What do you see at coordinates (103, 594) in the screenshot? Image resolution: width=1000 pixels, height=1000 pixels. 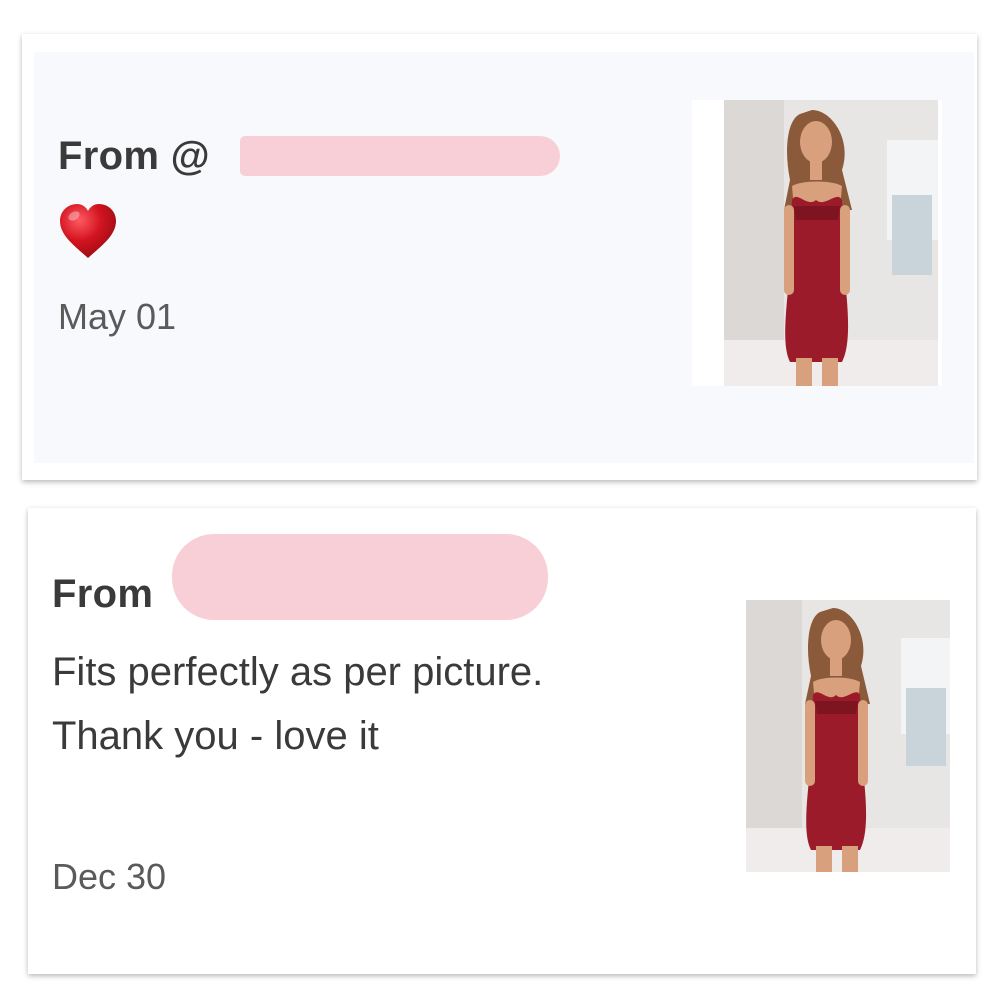 I see `from-label: From` at bounding box center [103, 594].